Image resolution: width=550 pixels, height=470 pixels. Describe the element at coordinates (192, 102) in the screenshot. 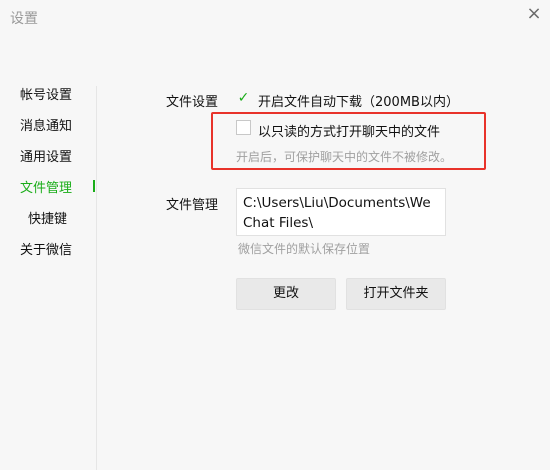

I see `file-settings-label: 文件设置` at that location.